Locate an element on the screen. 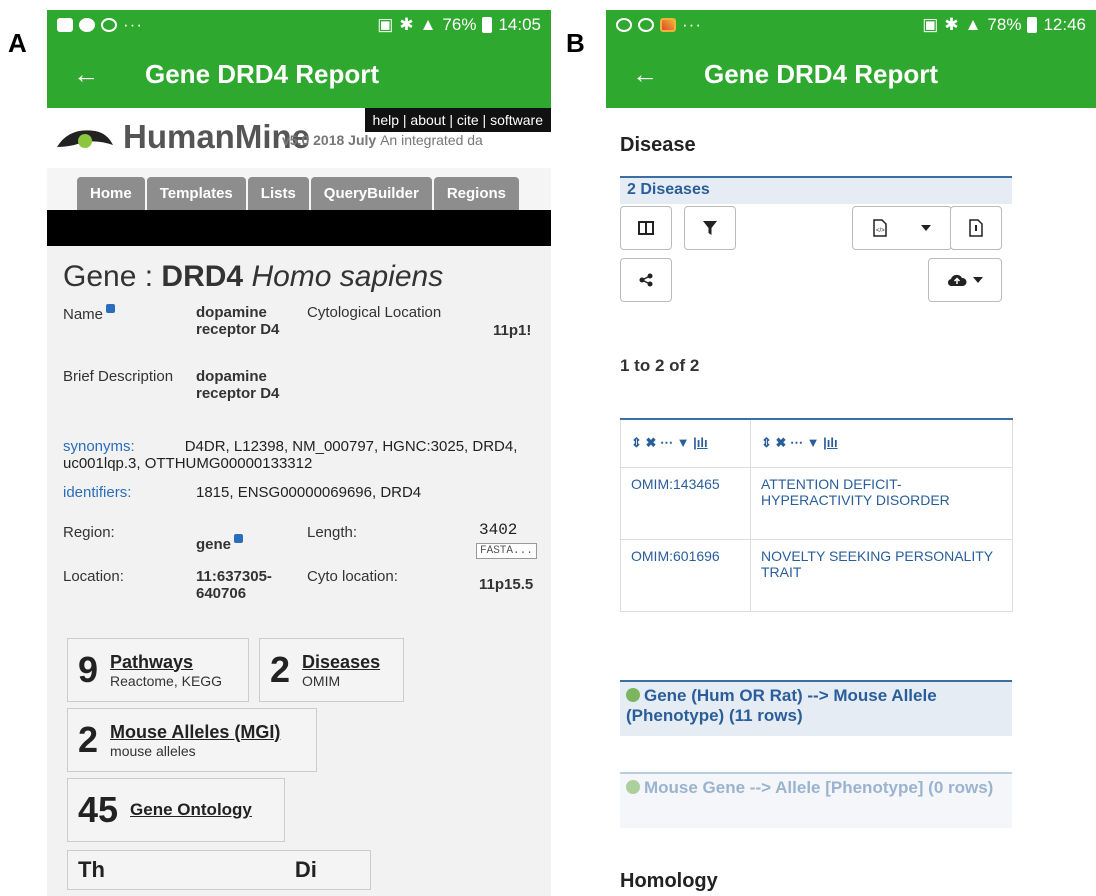 The height and width of the screenshot is (896, 1096). bluetooth-icon: ✱ is located at coordinates (406, 24).